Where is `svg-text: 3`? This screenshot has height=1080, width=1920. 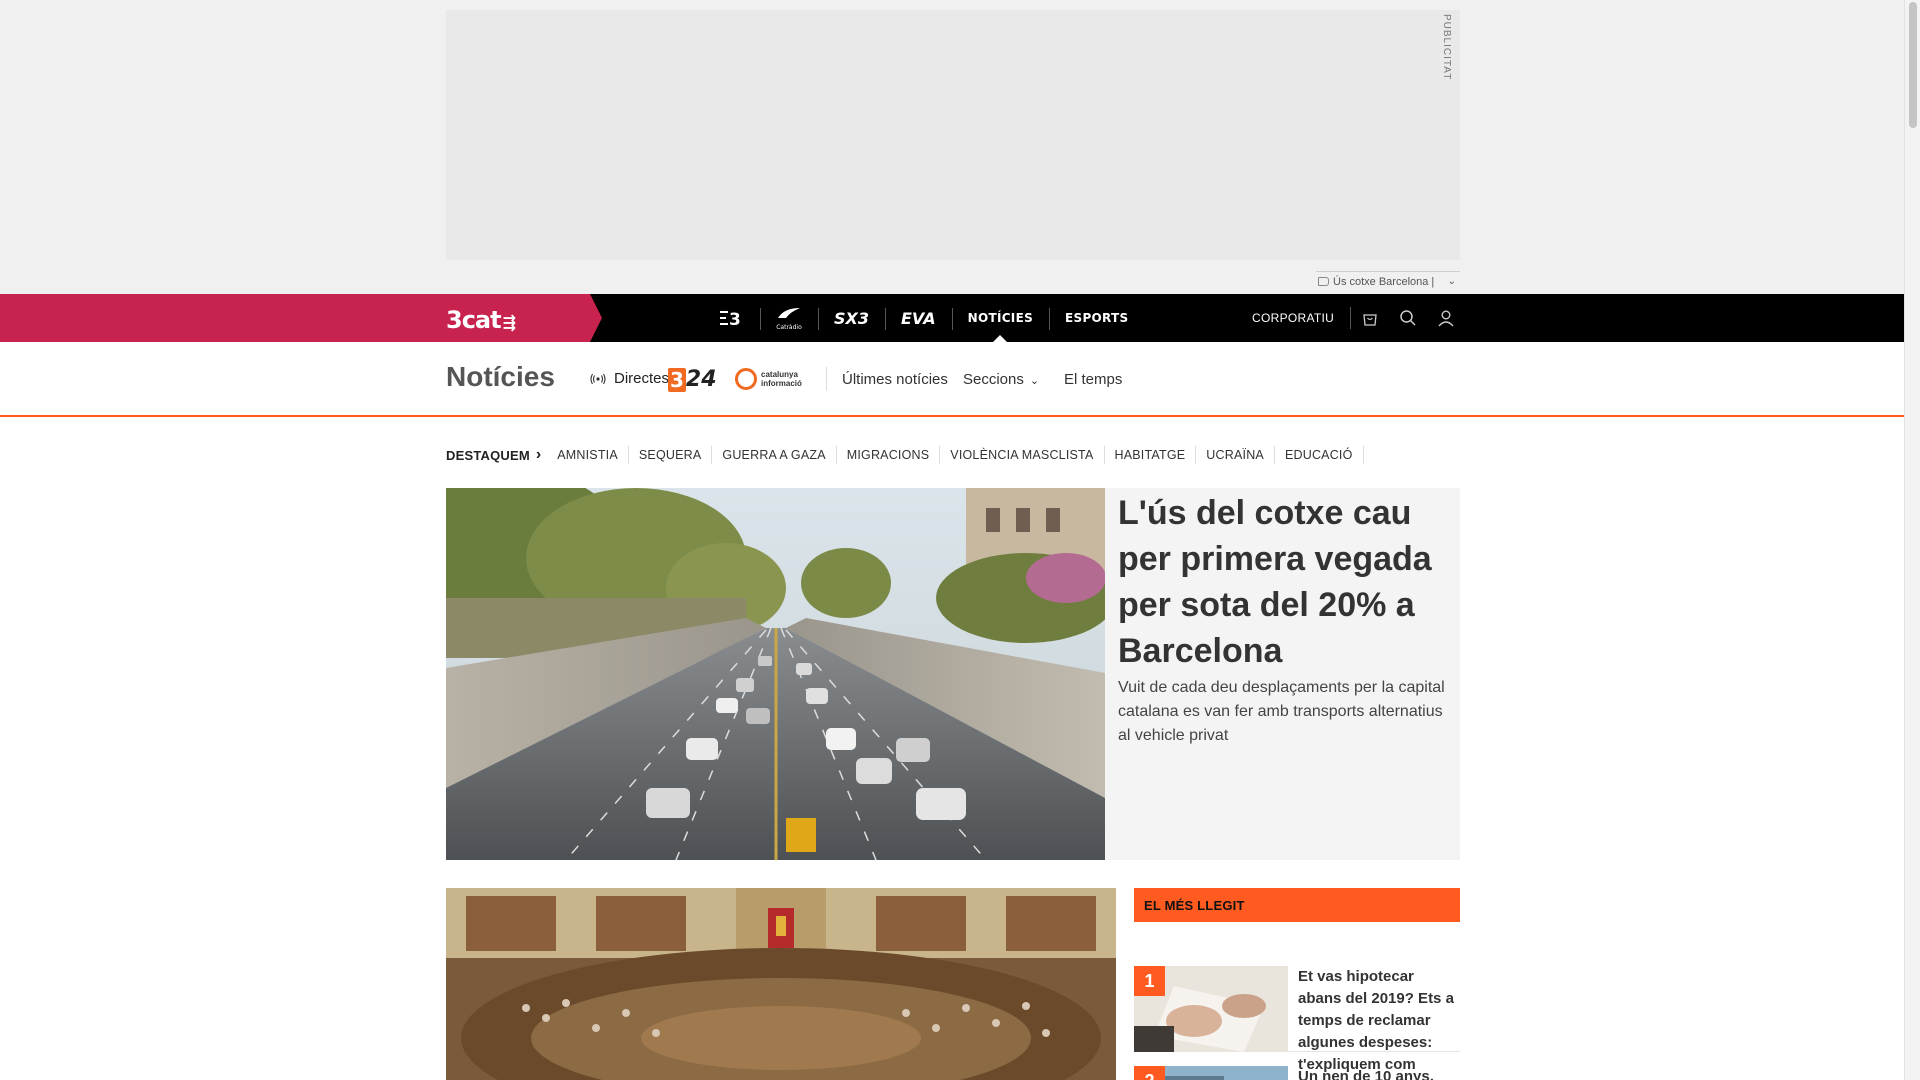 svg-text: 3 is located at coordinates (735, 319).